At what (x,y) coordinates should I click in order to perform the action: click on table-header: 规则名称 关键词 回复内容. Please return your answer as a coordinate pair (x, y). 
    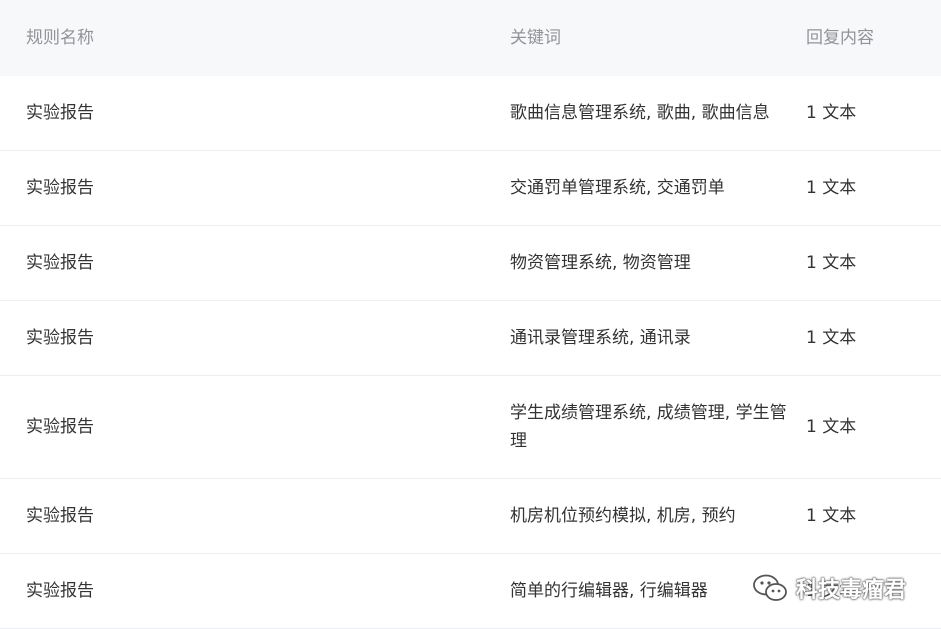
    Looking at the image, I should click on (470, 38).